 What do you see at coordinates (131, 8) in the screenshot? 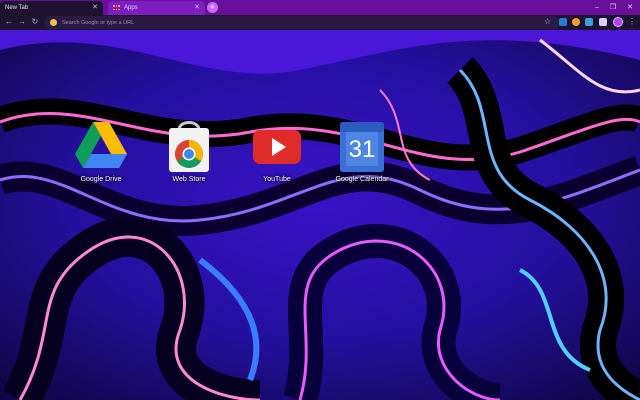
I see `tab-title: Apps` at bounding box center [131, 8].